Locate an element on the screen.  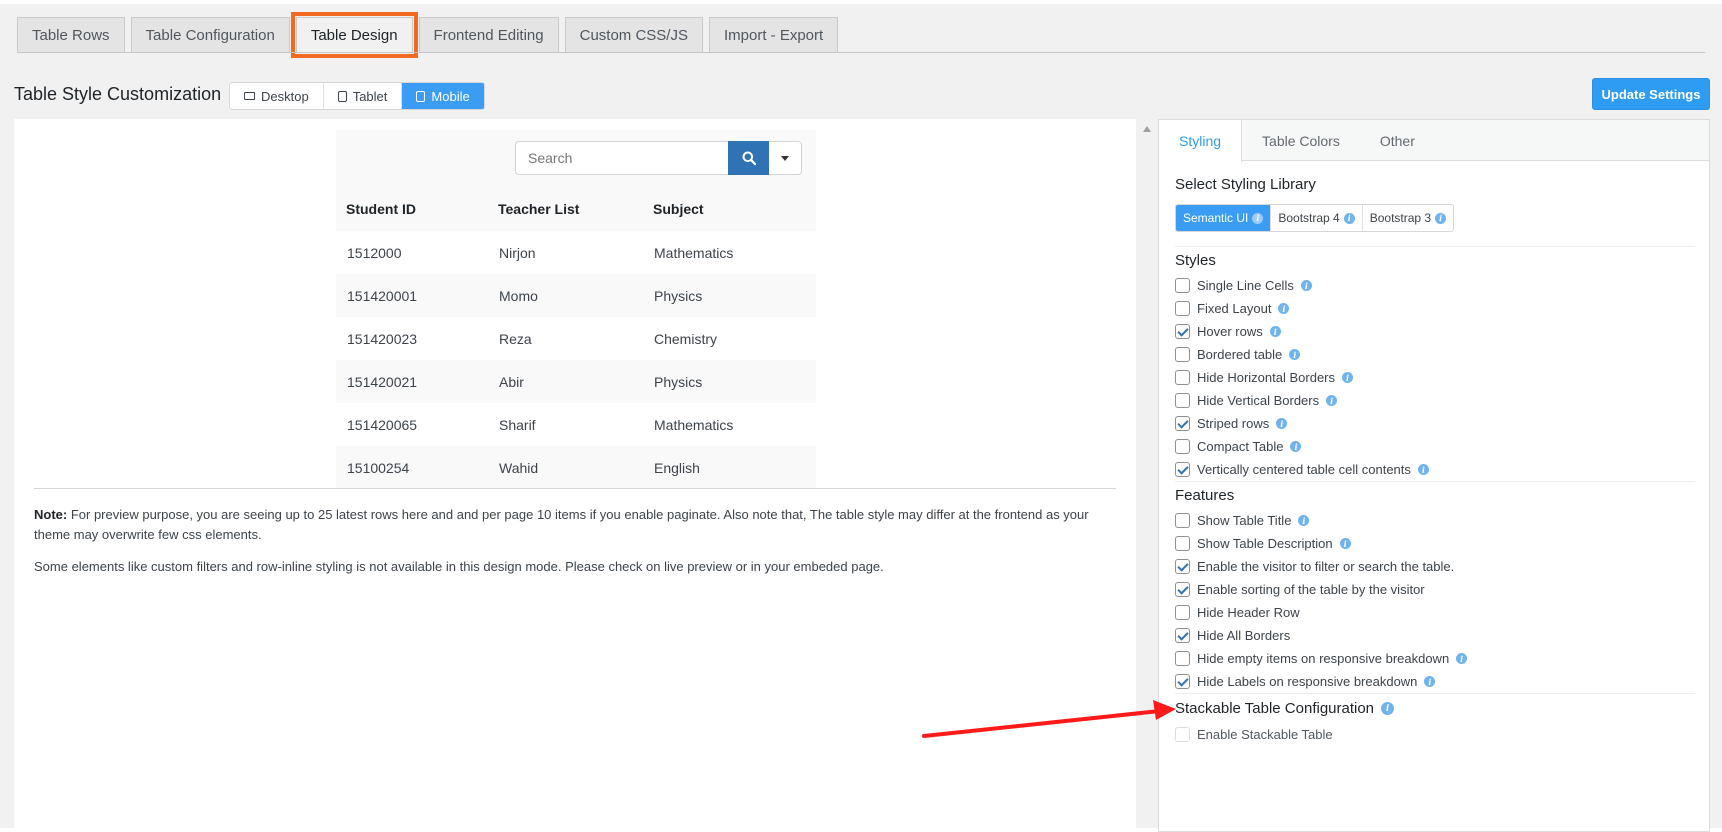
annotation-arrow is located at coordinates (1049, 719).